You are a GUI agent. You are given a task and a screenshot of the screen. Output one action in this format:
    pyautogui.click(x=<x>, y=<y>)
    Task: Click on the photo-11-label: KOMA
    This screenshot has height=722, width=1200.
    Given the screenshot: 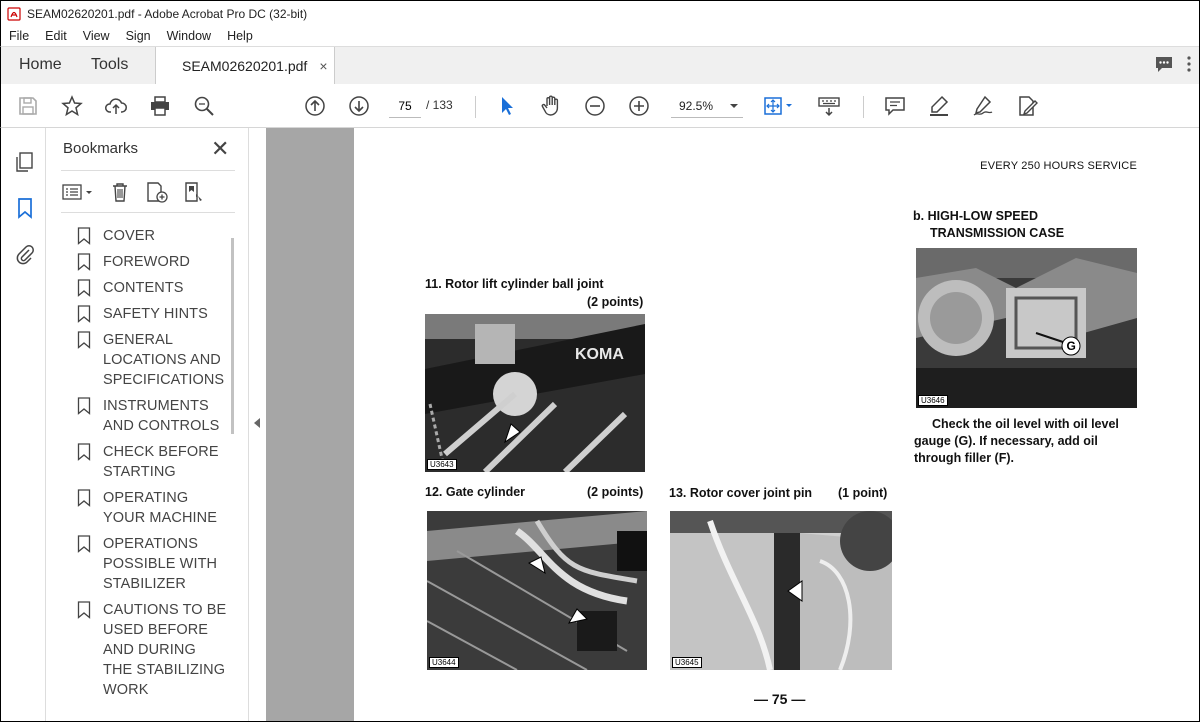 What is the action you would take?
    pyautogui.click(x=599, y=354)
    